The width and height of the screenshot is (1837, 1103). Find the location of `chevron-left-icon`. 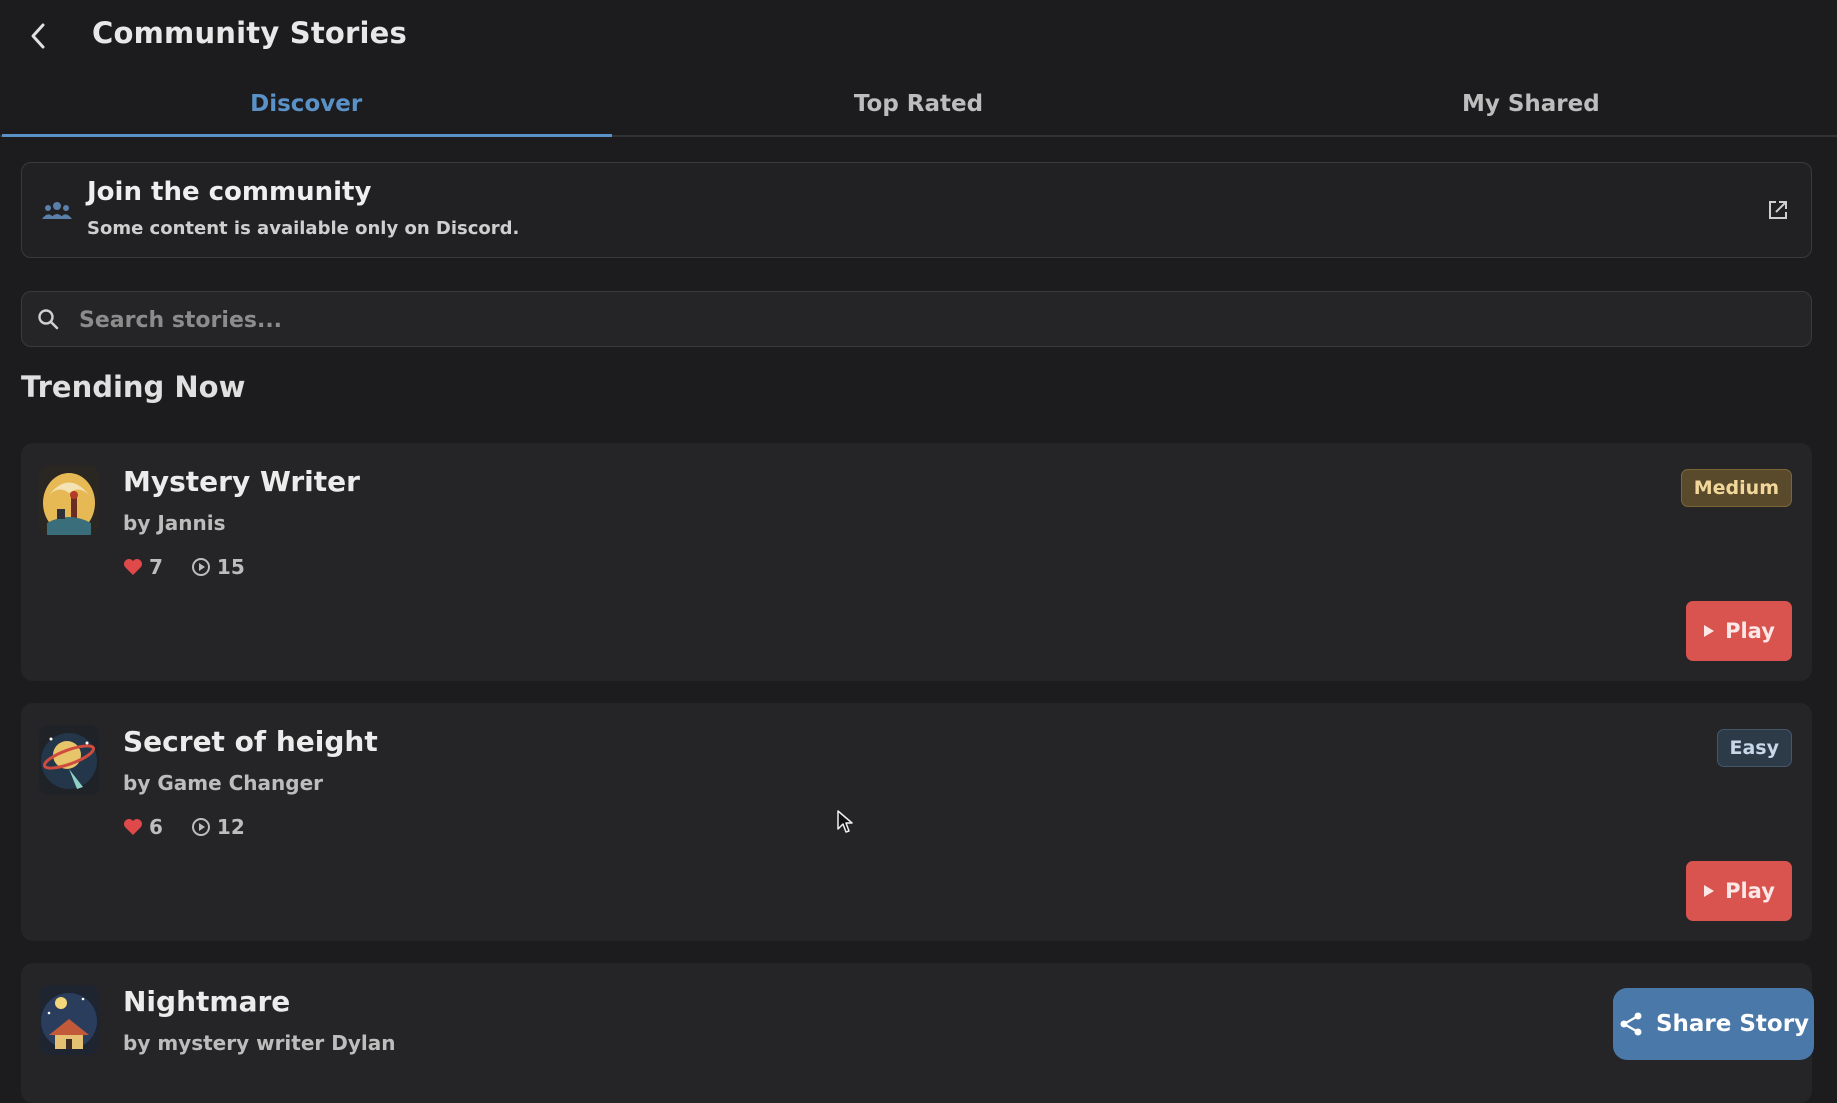

chevron-left-icon is located at coordinates (38, 36).